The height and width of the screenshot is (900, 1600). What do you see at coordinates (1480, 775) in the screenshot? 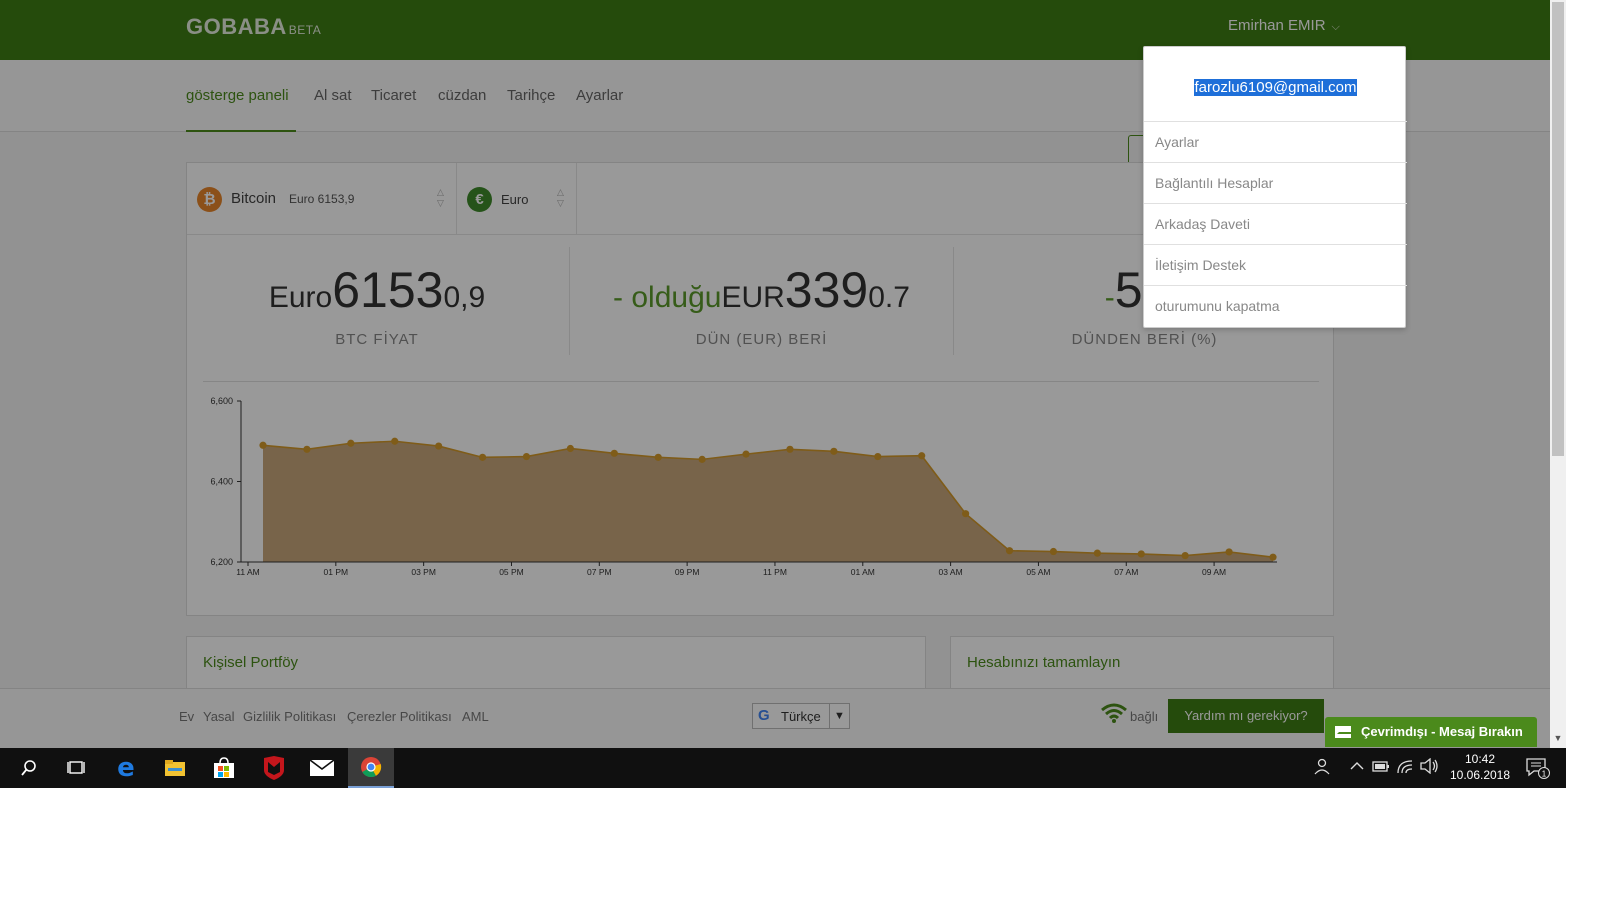
I see `clock-date: 10.06.2018` at bounding box center [1480, 775].